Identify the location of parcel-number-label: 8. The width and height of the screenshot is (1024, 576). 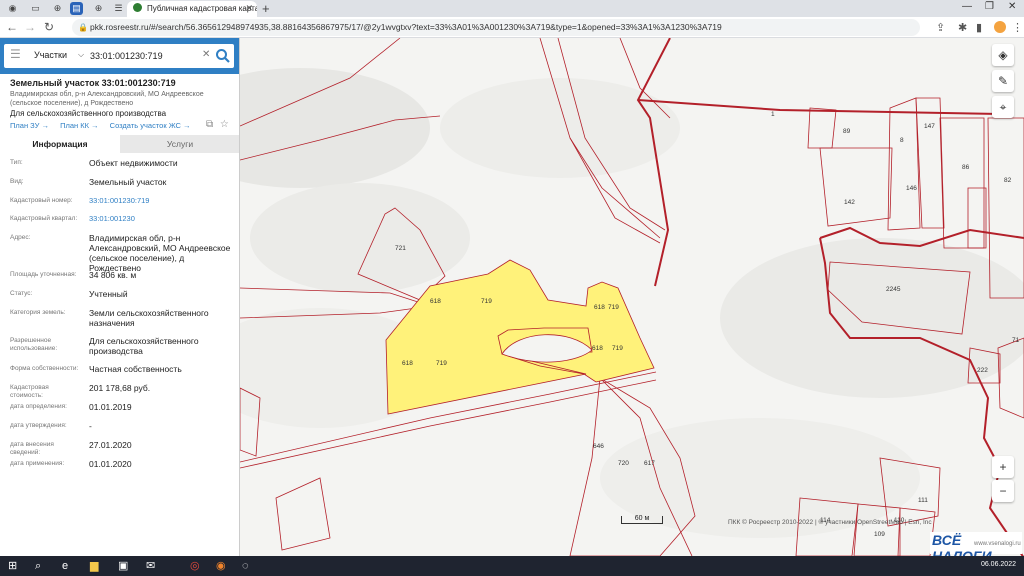
(902, 140).